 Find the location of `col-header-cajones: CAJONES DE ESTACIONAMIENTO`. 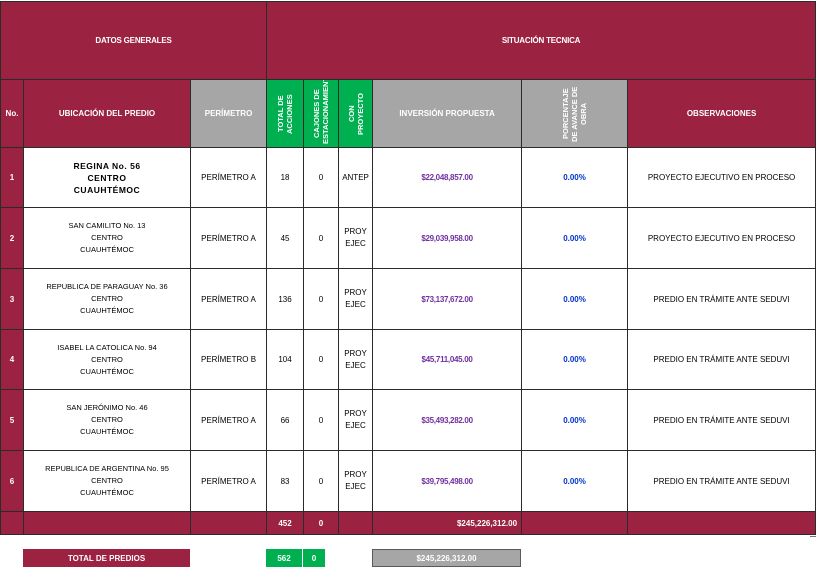

col-header-cajones: CAJONES DE ESTACIONAMIENTO is located at coordinates (321, 113).